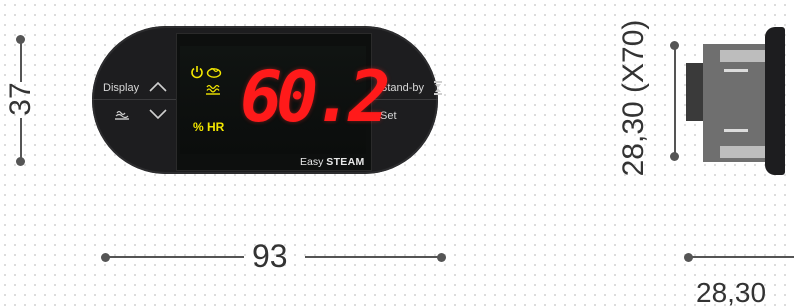  I want to click on dim-side-height-label: 28,30 (X70), so click(633, 98).